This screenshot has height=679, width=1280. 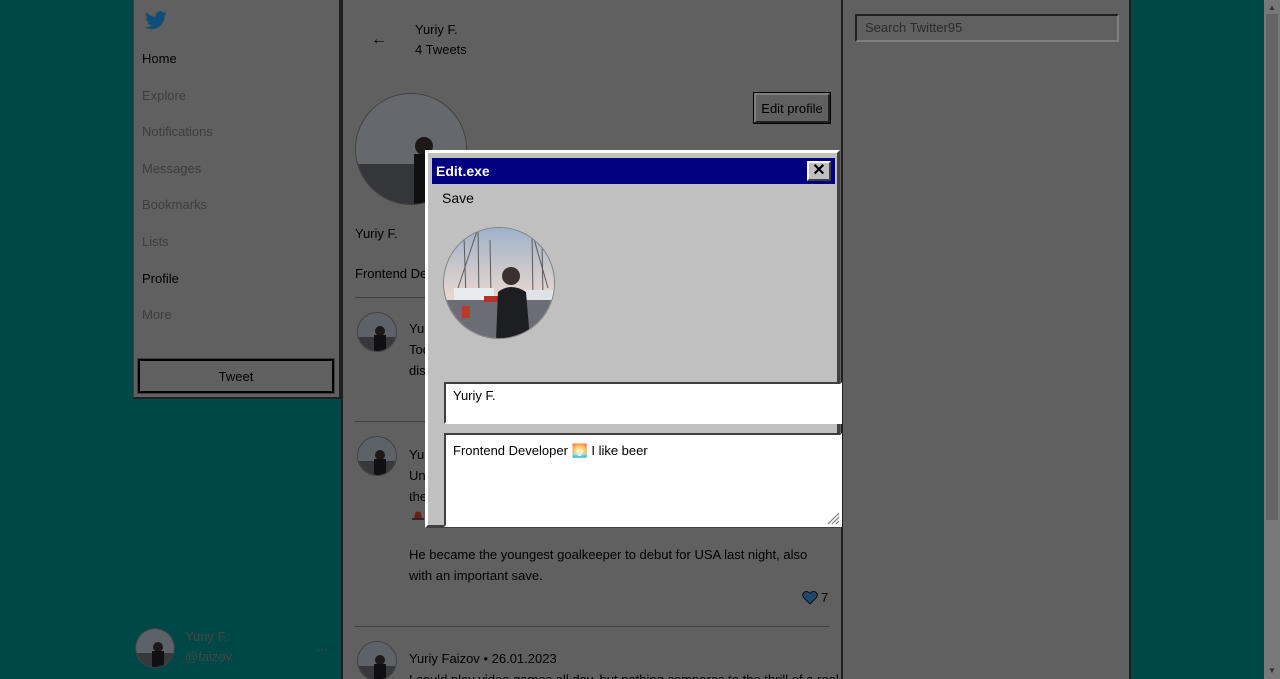 I want to click on save-button: Save, so click(x=458, y=198).